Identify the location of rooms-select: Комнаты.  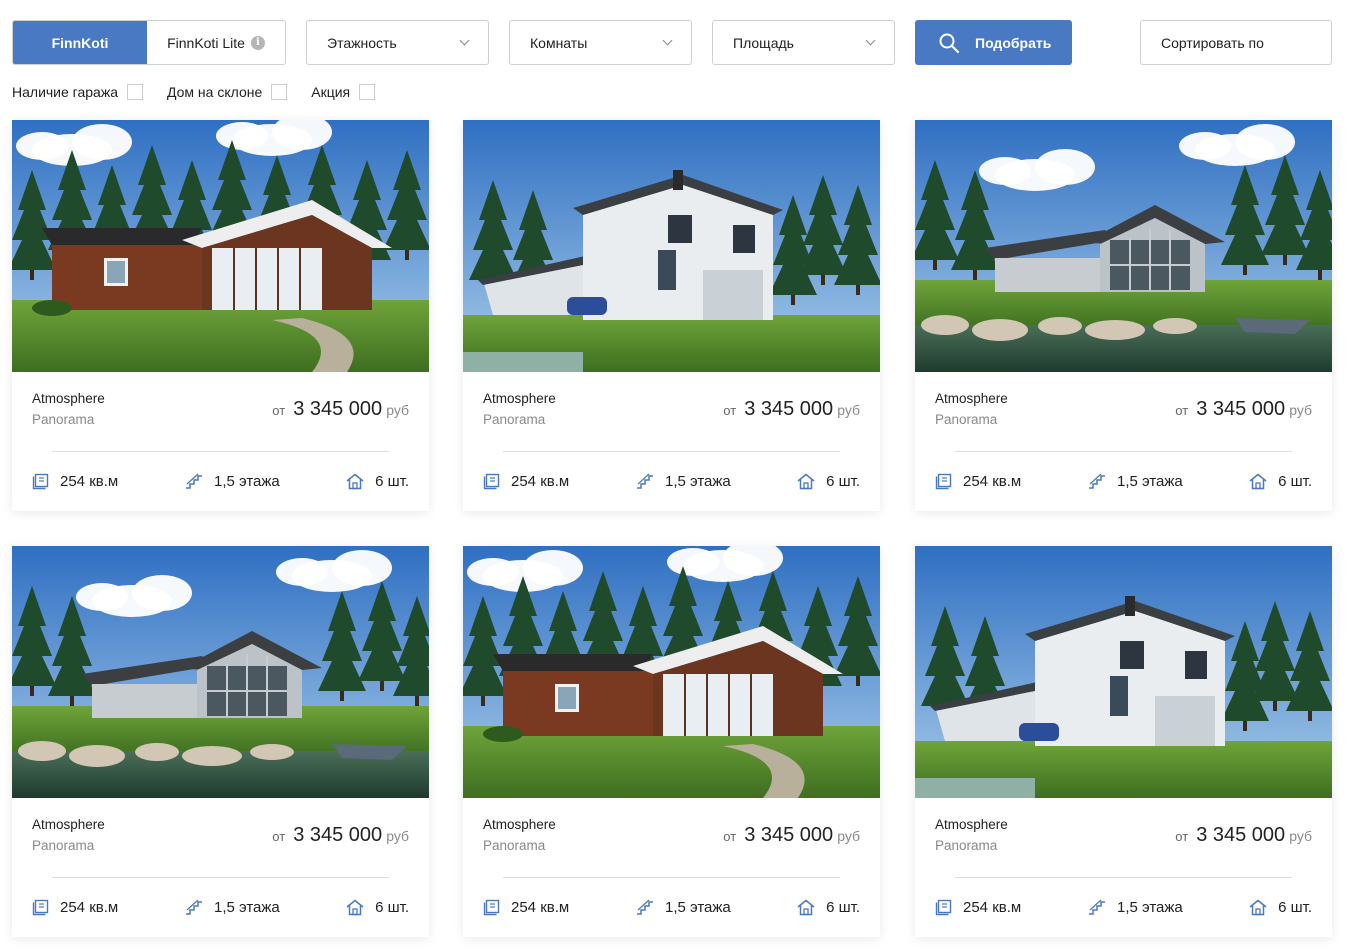
(600, 42).